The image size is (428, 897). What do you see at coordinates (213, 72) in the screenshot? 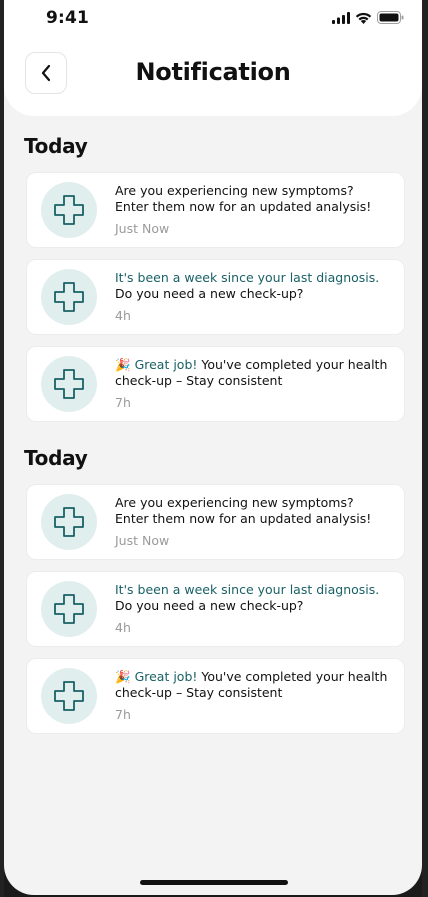
I see `page-title: Notification` at bounding box center [213, 72].